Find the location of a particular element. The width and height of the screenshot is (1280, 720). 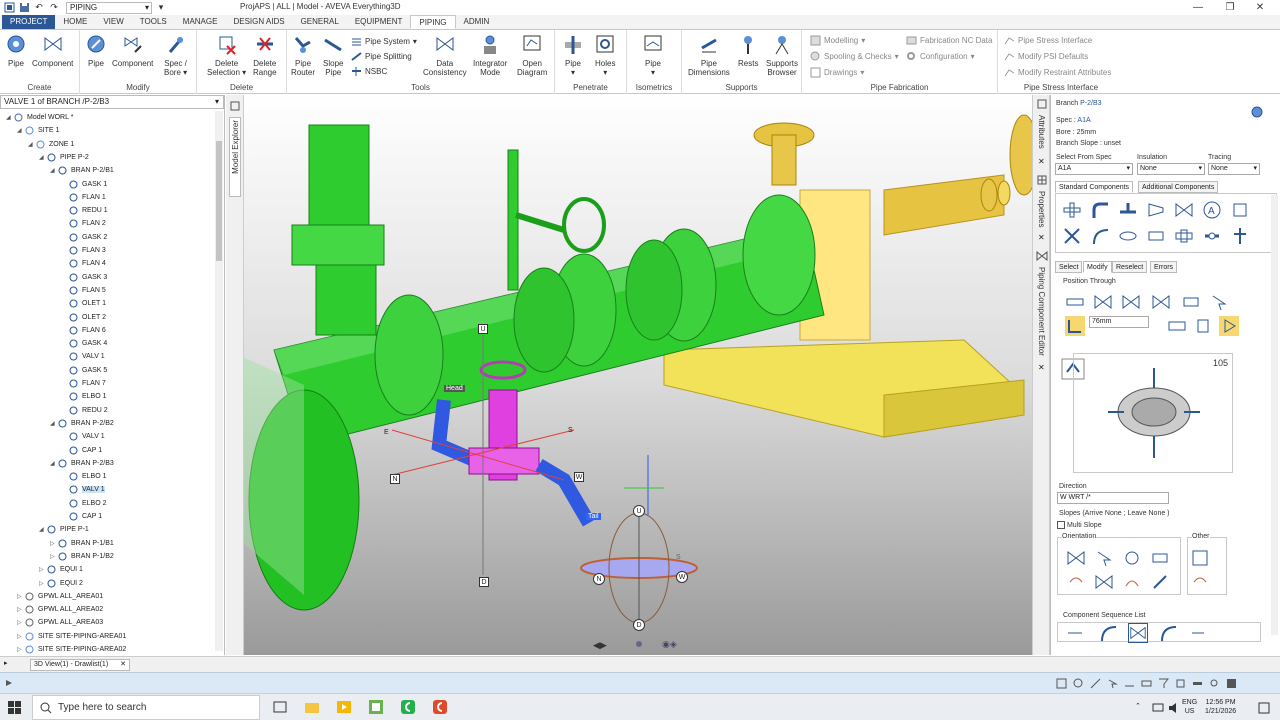

seq-cap-icon is located at coordinates (1198, 633).